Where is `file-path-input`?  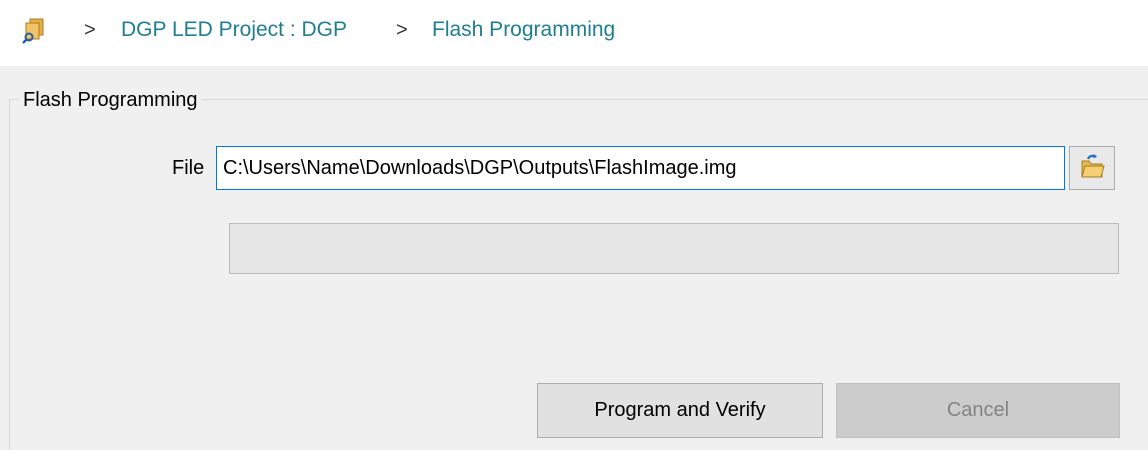
file-path-input is located at coordinates (640, 168).